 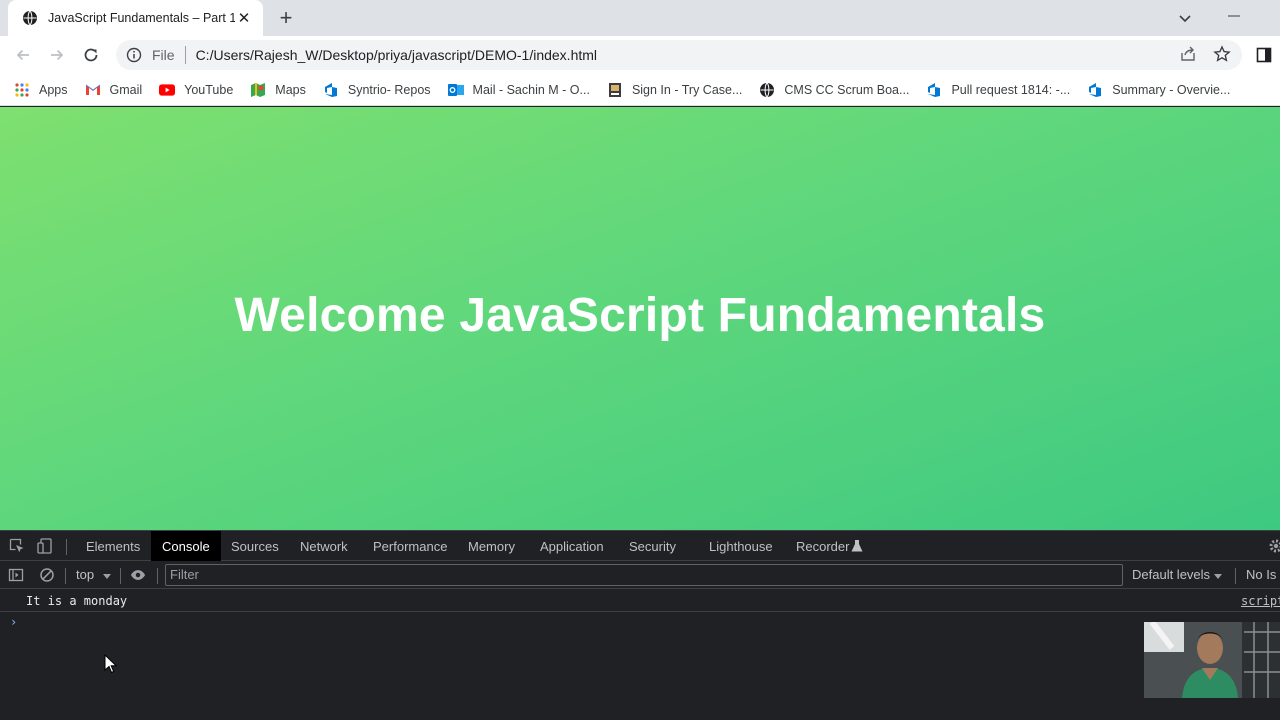 I want to click on eye-icon, so click(x=138, y=575).